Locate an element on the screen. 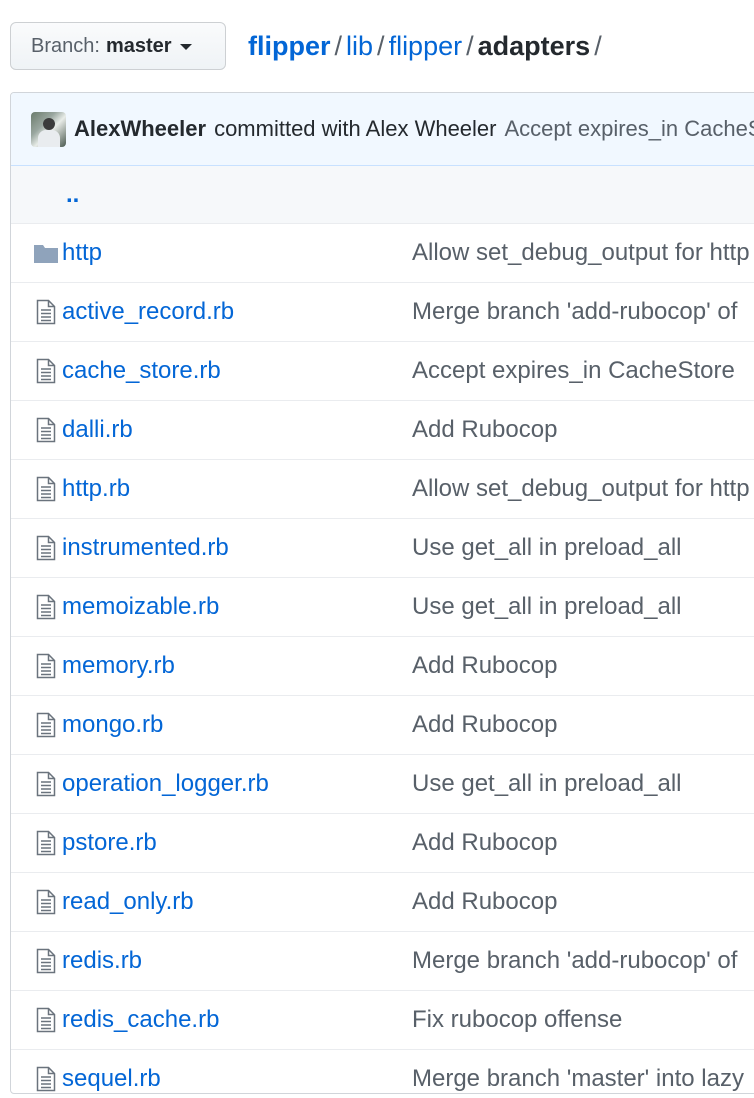 The width and height of the screenshot is (754, 1098). file-name-cell: sequel.rb is located at coordinates (111, 1079).